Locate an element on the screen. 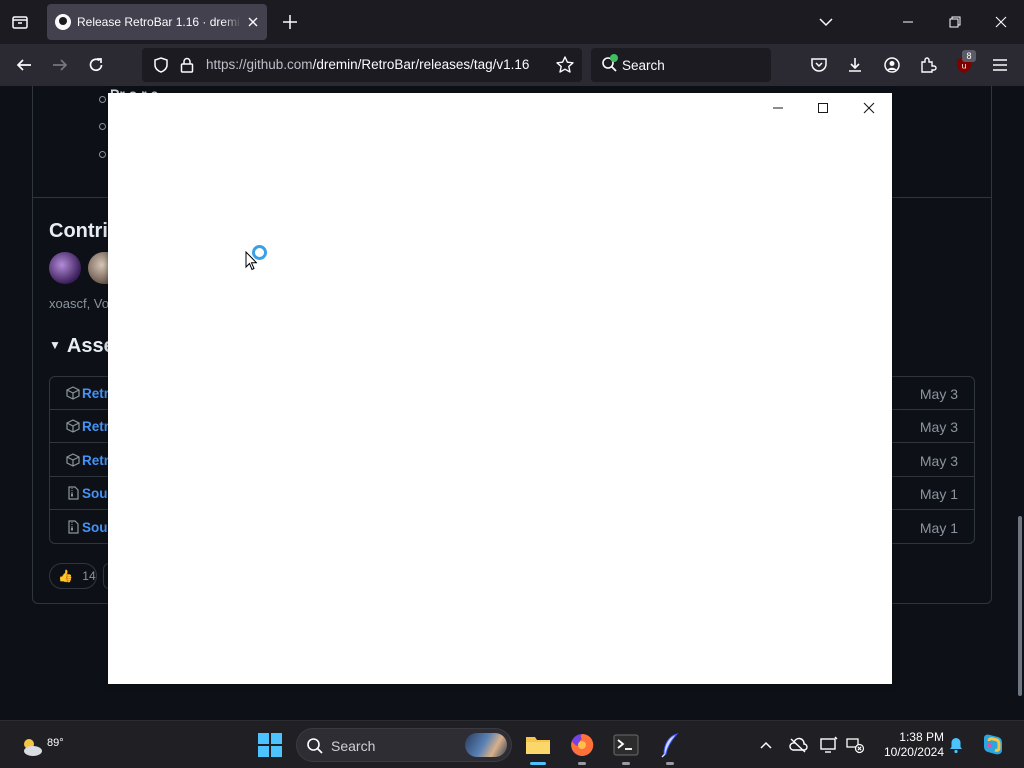  taskbar-search-placeholder: Search is located at coordinates (353, 746).